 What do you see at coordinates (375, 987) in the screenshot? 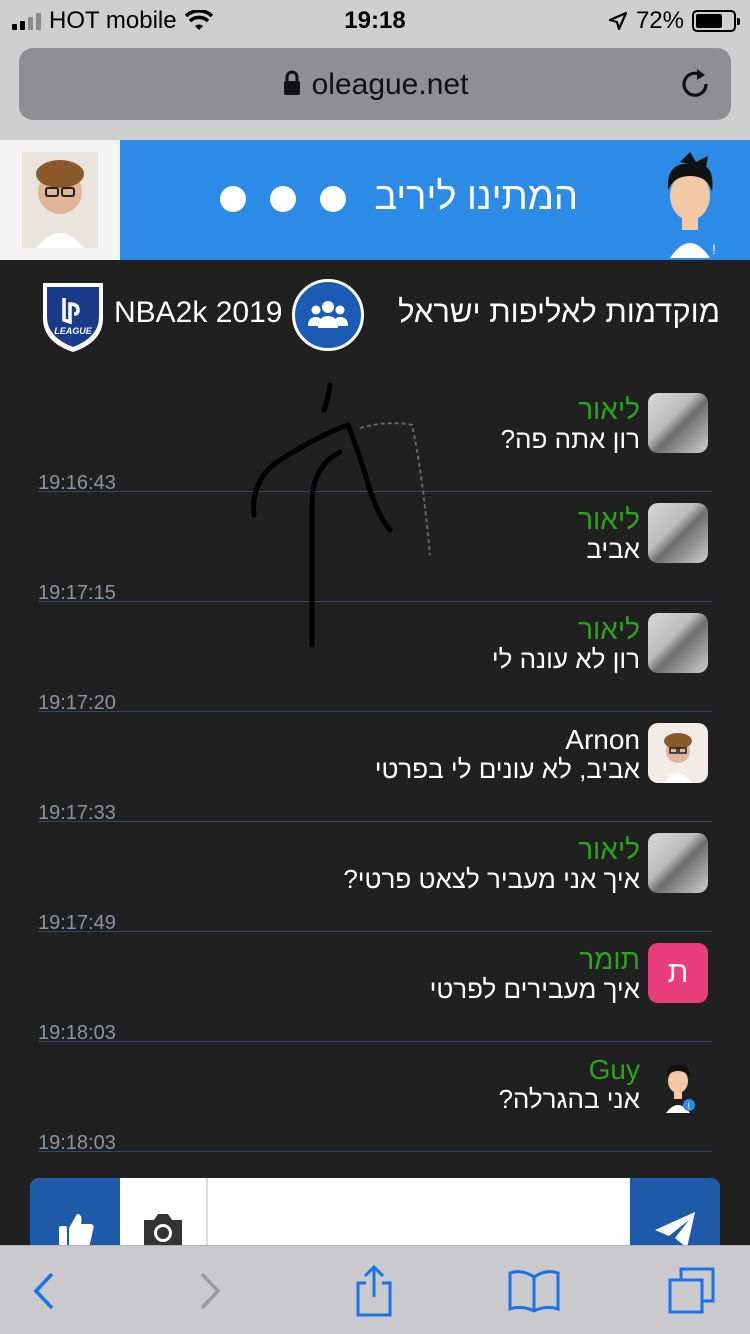
I see `chat-message: ת תומר איך מעבירים לפרטי` at bounding box center [375, 987].